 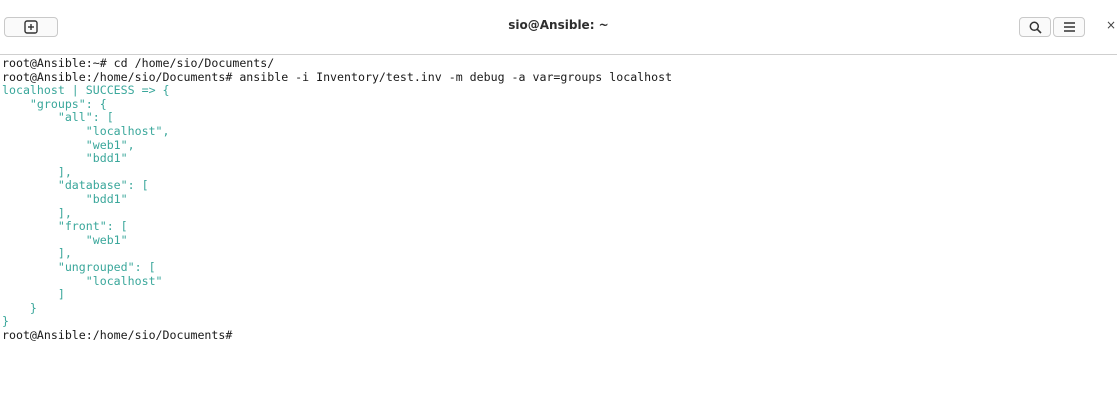 I want to click on output-line: "all": [, so click(x=58, y=117).